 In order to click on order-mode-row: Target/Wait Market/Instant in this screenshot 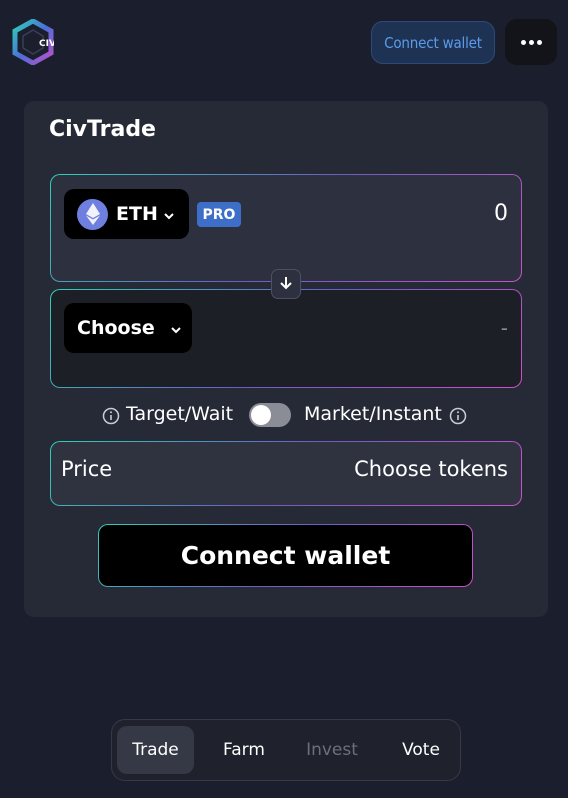, I will do `click(286, 415)`.